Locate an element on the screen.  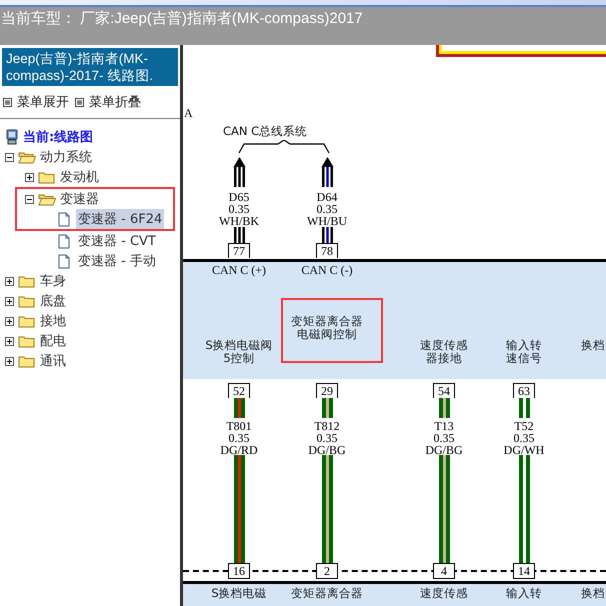
pin-number: 63 is located at coordinates (524, 390).